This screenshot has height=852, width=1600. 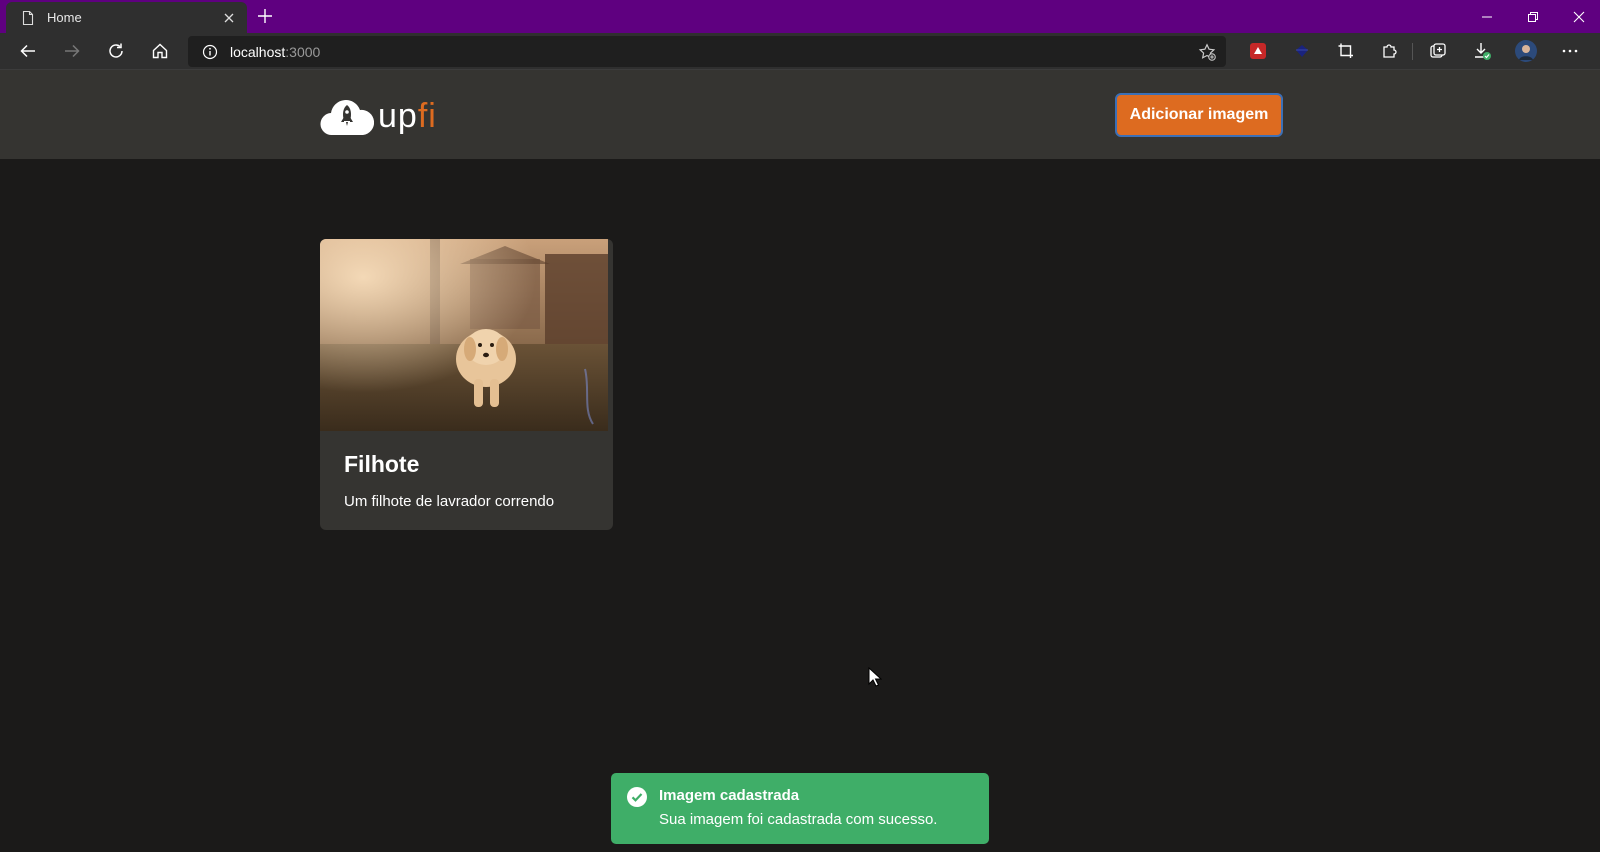 What do you see at coordinates (1570, 51) in the screenshot?
I see `more-options-icon` at bounding box center [1570, 51].